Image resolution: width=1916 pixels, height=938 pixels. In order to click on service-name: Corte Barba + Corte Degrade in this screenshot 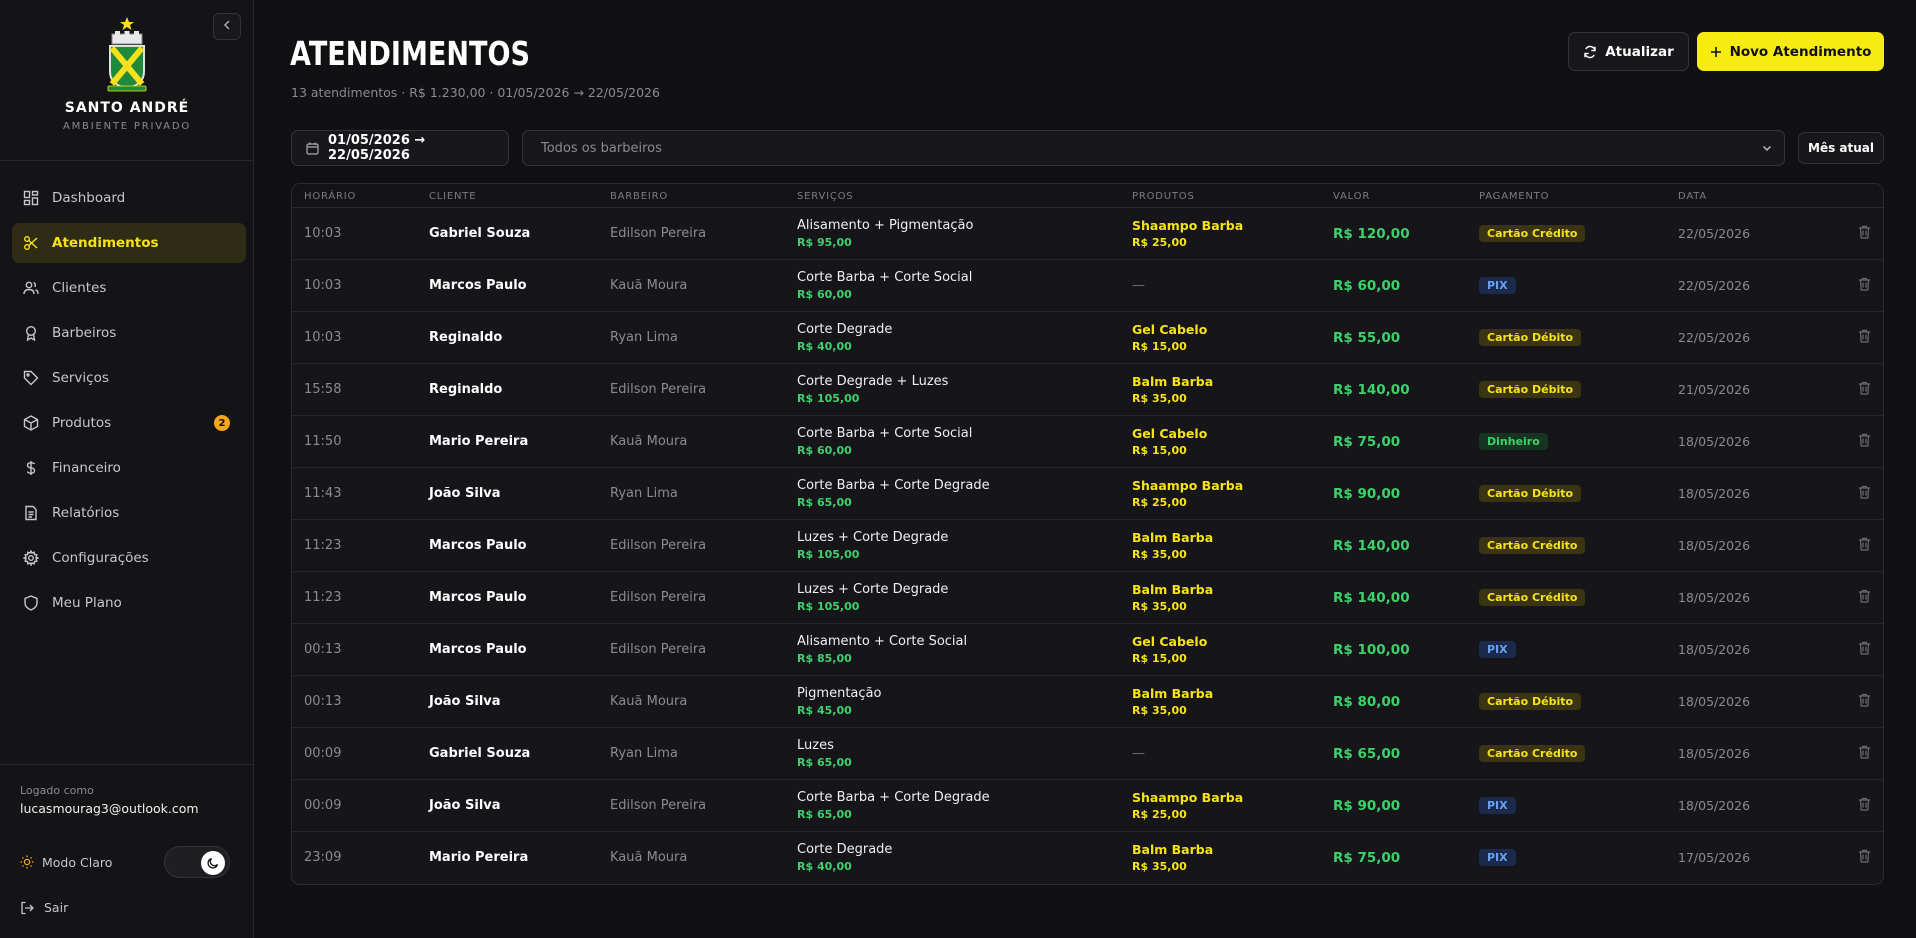, I will do `click(893, 485)`.